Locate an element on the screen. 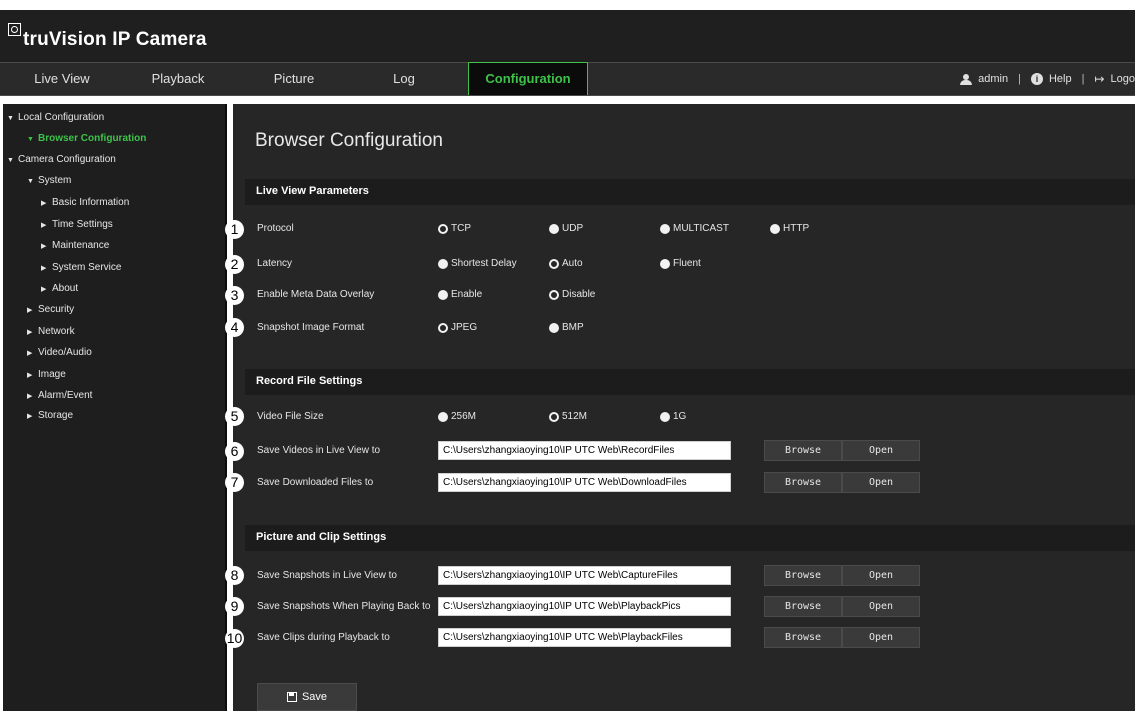  tab-log: Log is located at coordinates (404, 79).